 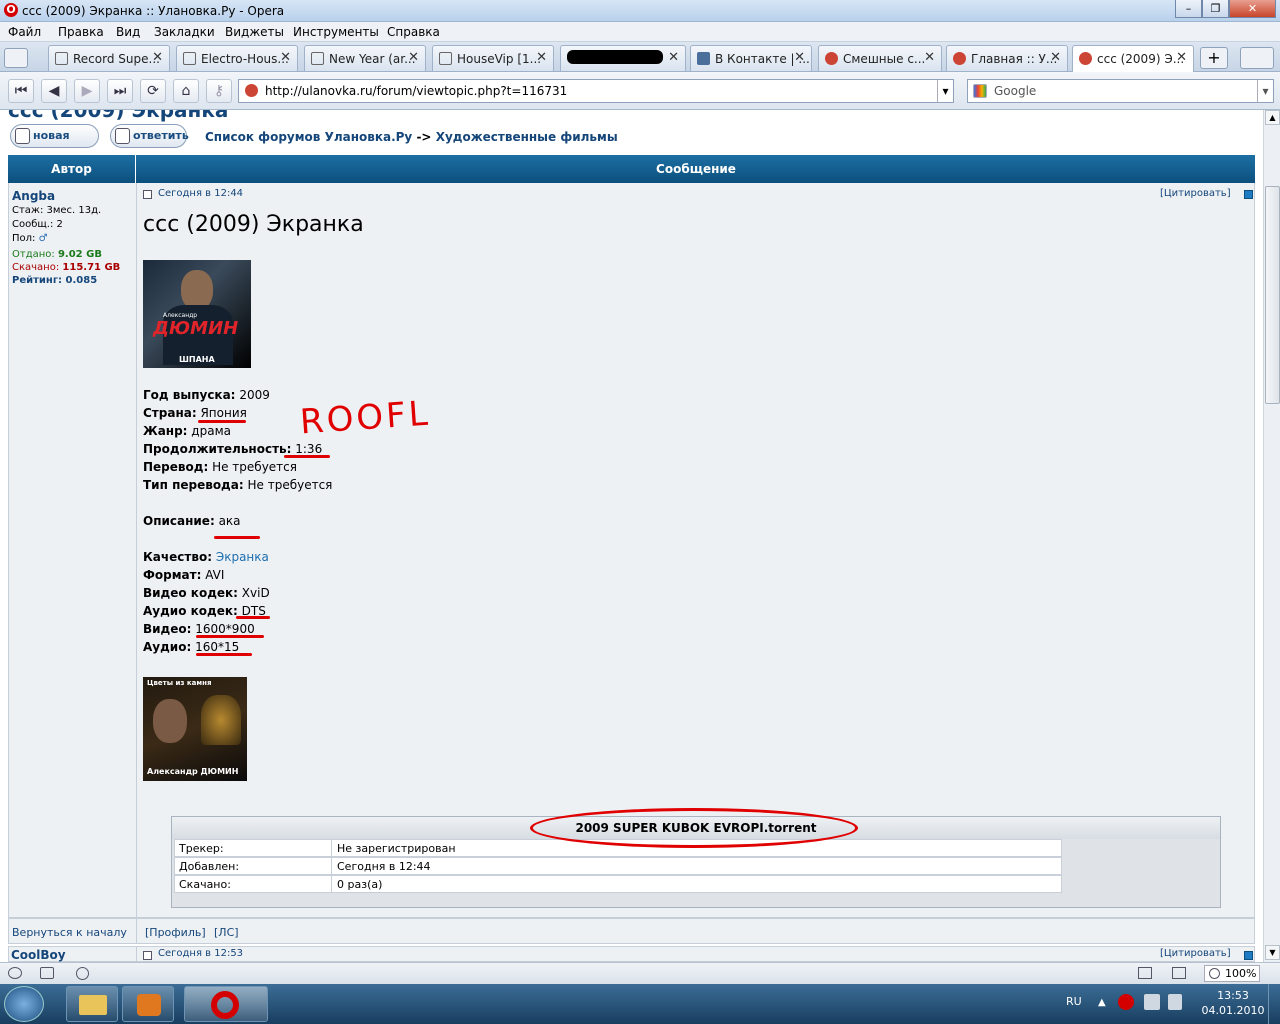 What do you see at coordinates (413, 32) in the screenshot?
I see `menu-help: Справка` at bounding box center [413, 32].